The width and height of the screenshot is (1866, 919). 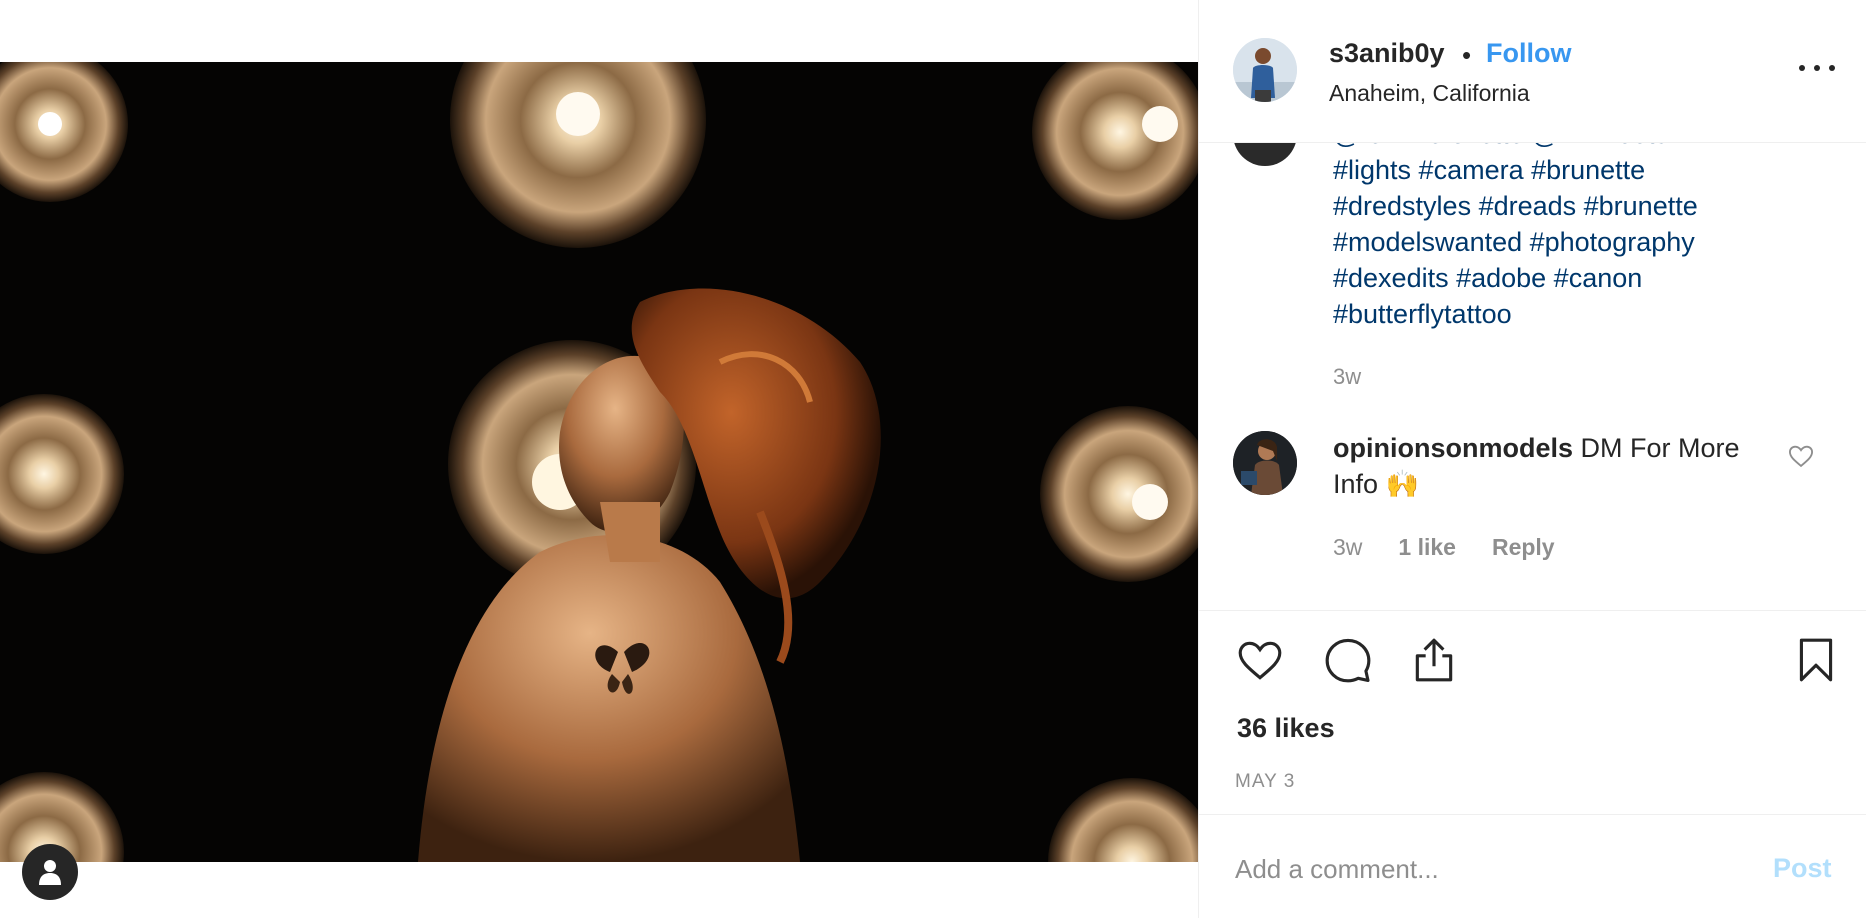 I want to click on caption-timestamp: 3w, so click(x=1347, y=377).